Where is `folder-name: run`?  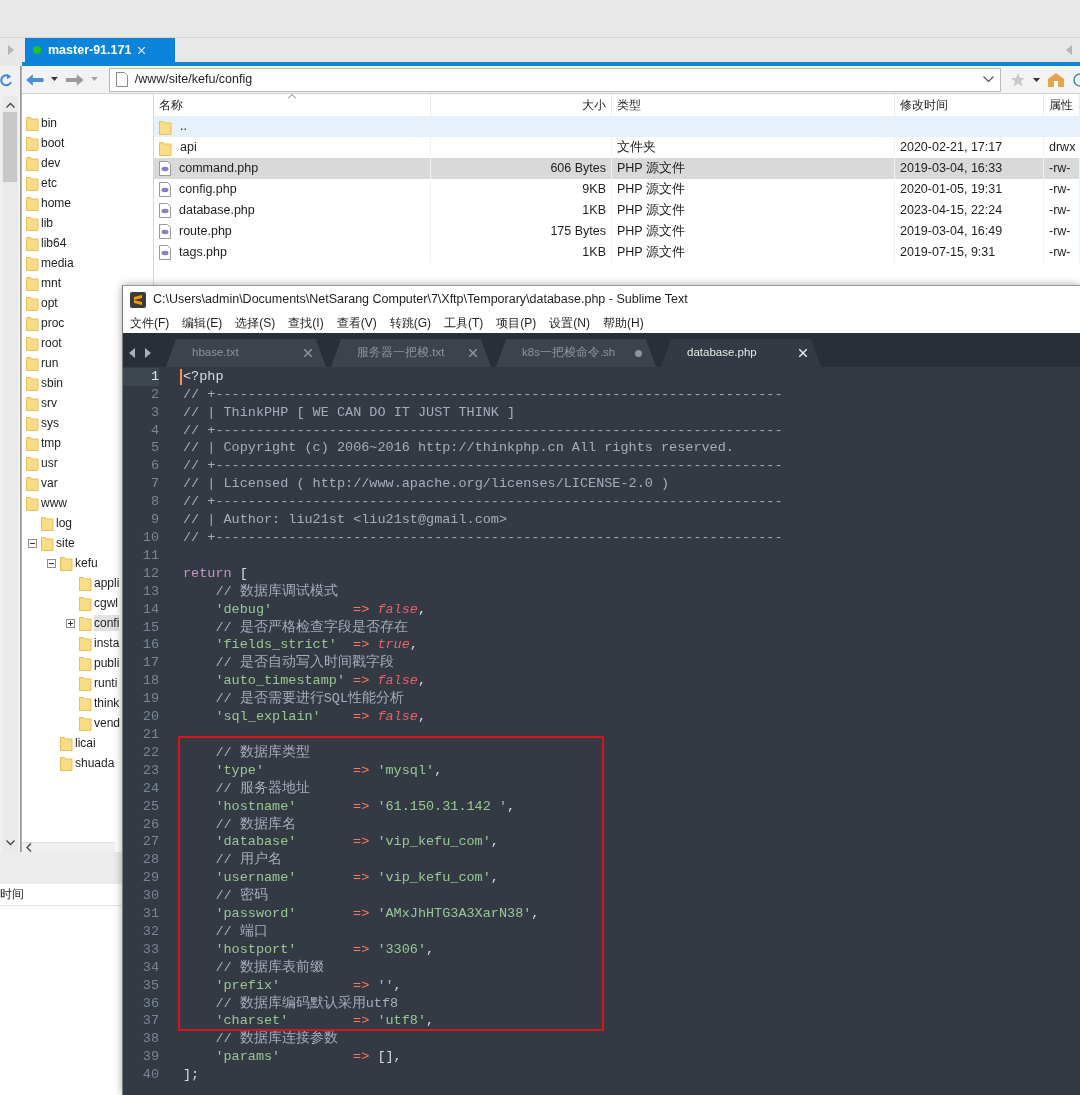
folder-name: run is located at coordinates (50, 363).